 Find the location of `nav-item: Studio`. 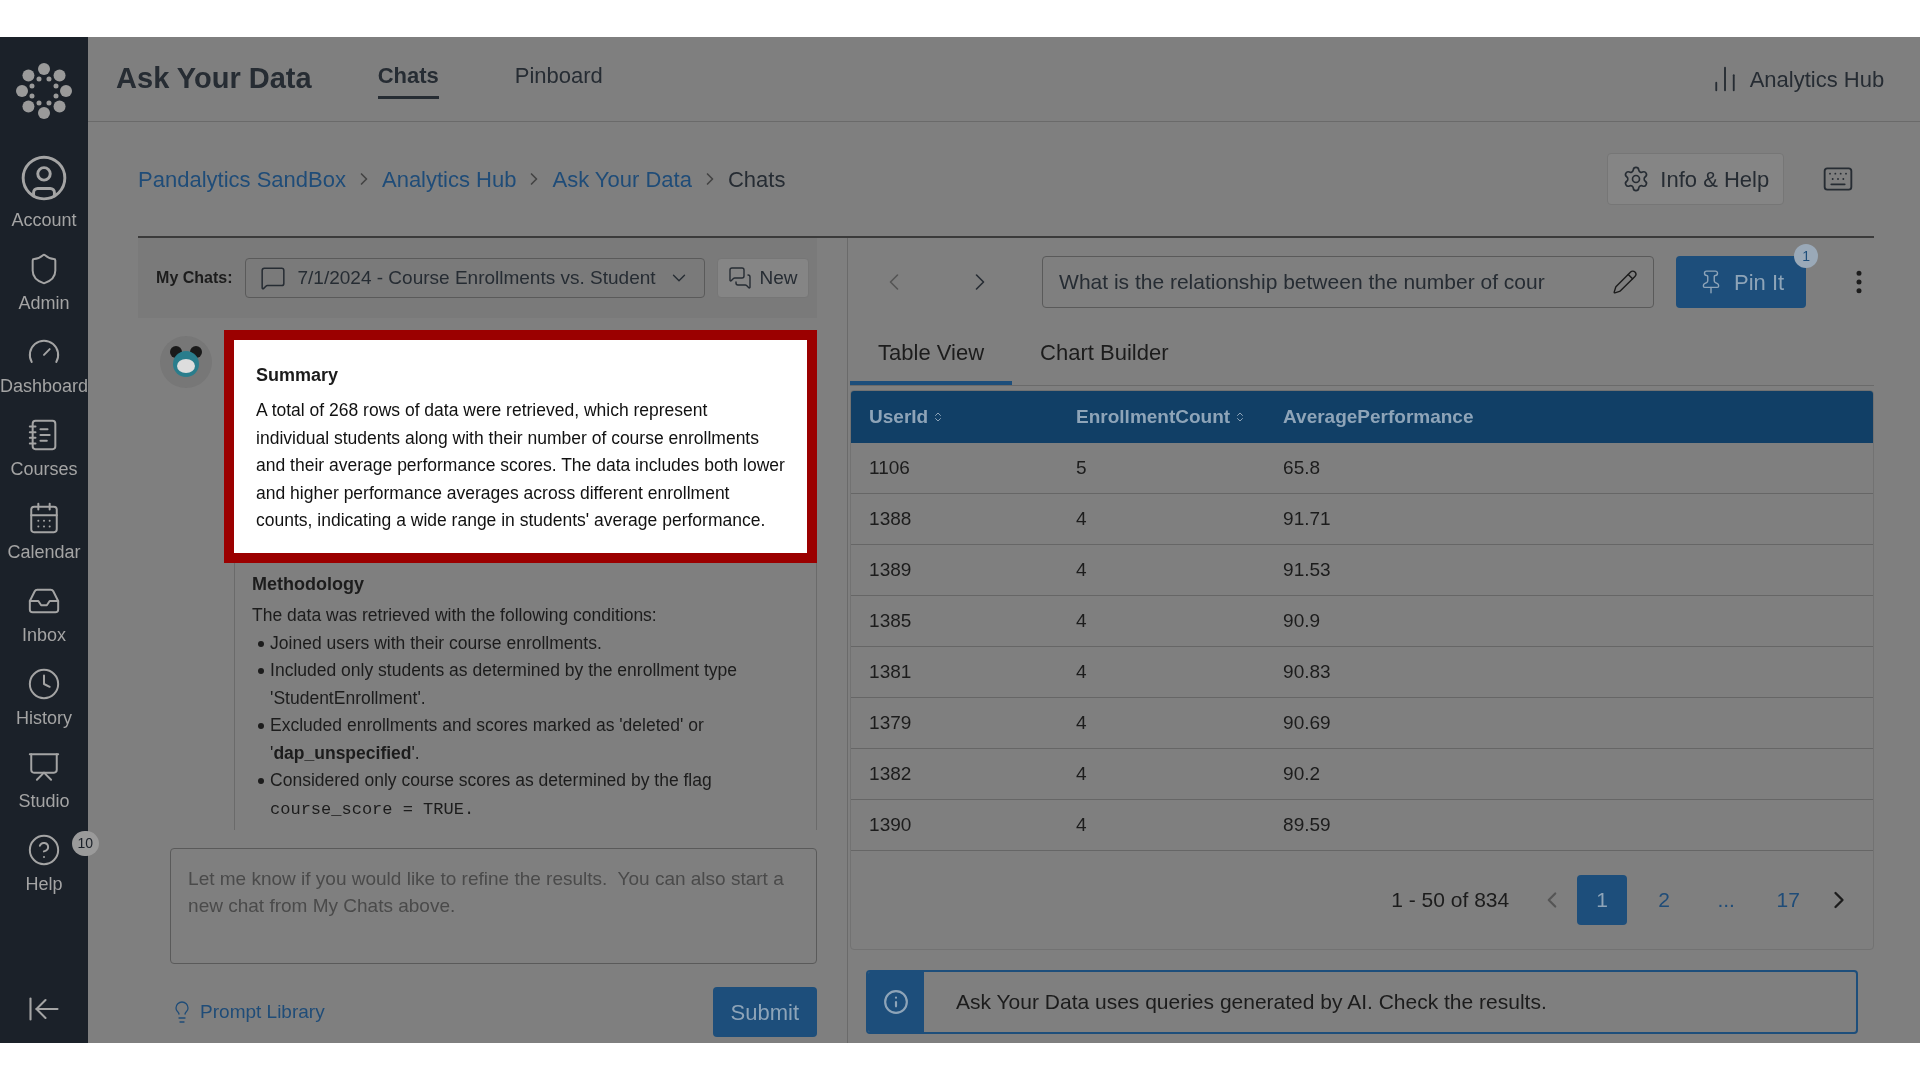

nav-item: Studio is located at coordinates (44, 782).